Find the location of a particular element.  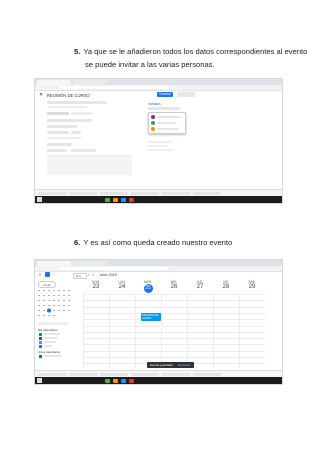

mini-month-calendar is located at coordinates (55, 305).